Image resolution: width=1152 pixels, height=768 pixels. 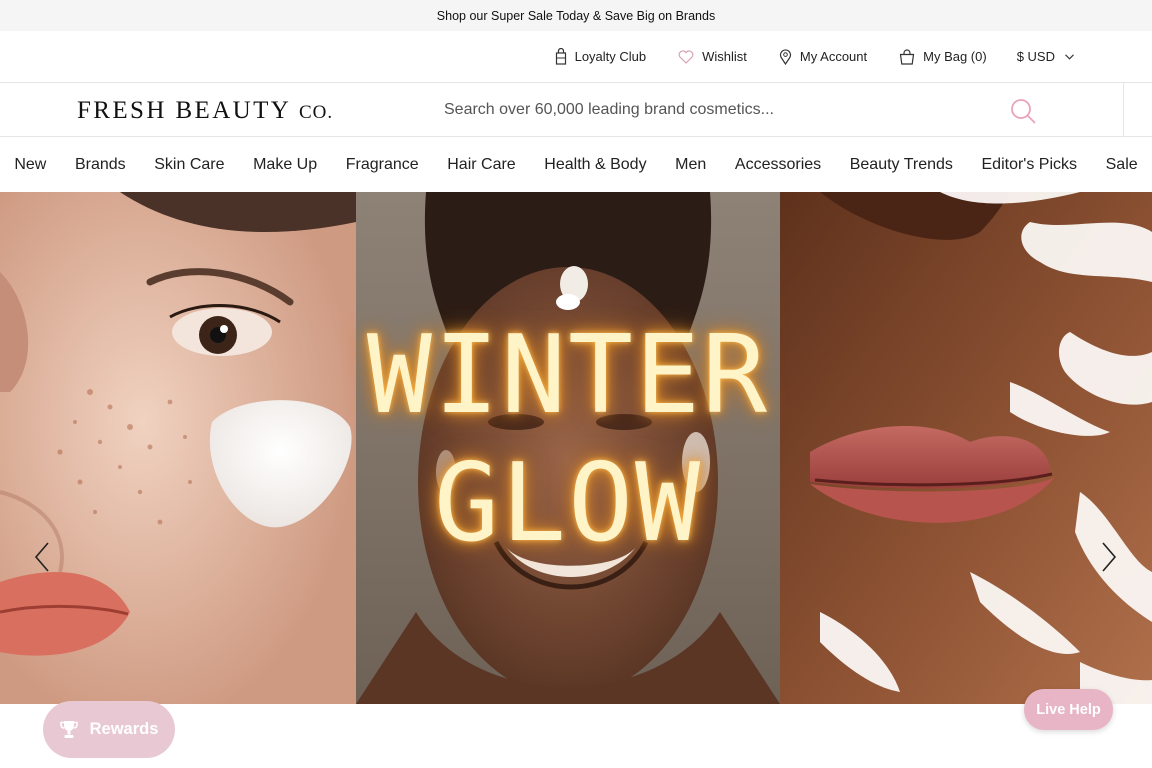 I want to click on nav-item-hair-care: Hair Care, so click(x=481, y=165).